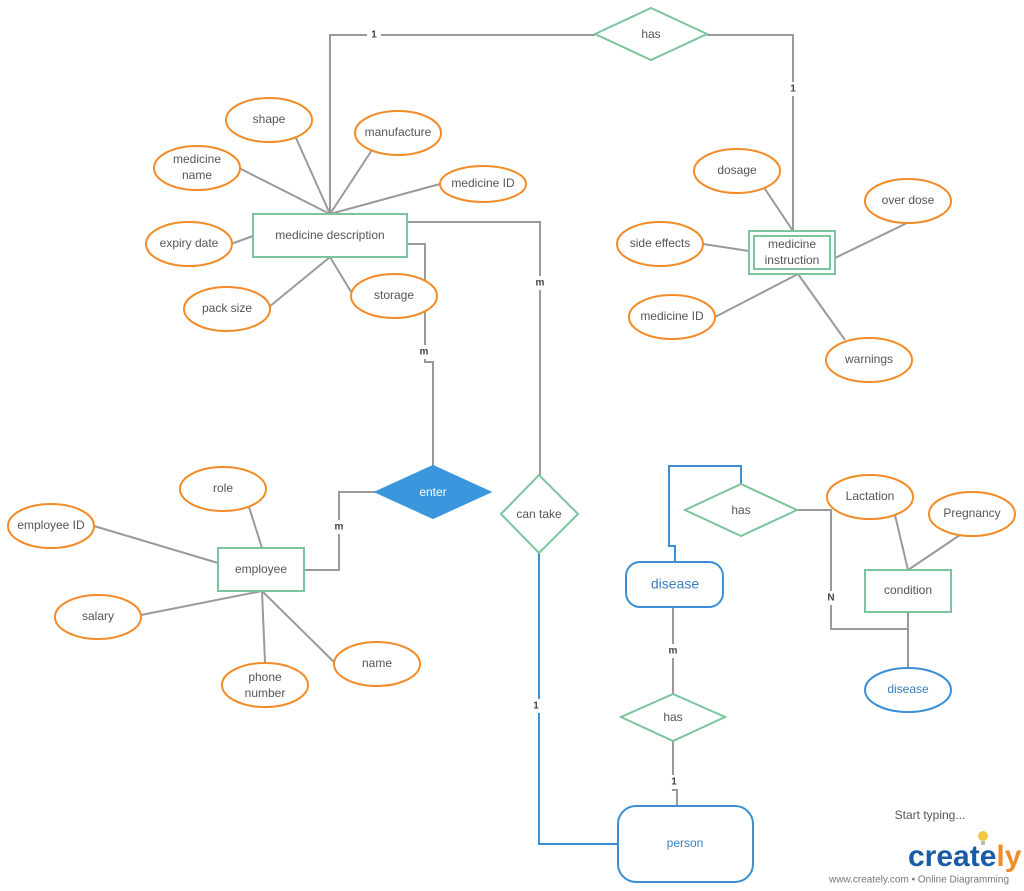 This screenshot has width=1024, height=891. I want to click on svg-text: creately, so click(965, 856).